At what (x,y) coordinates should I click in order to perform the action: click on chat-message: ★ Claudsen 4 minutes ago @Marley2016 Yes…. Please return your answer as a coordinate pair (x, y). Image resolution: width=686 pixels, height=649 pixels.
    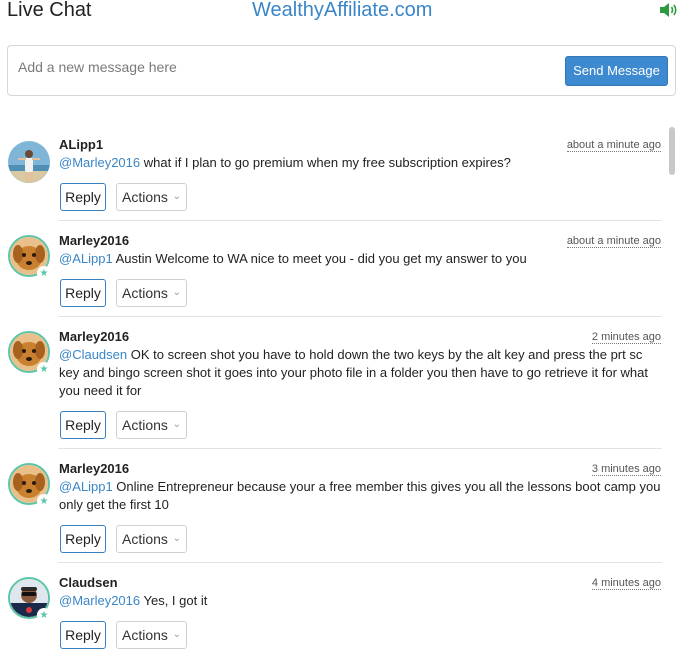
    Looking at the image, I should click on (334, 606).